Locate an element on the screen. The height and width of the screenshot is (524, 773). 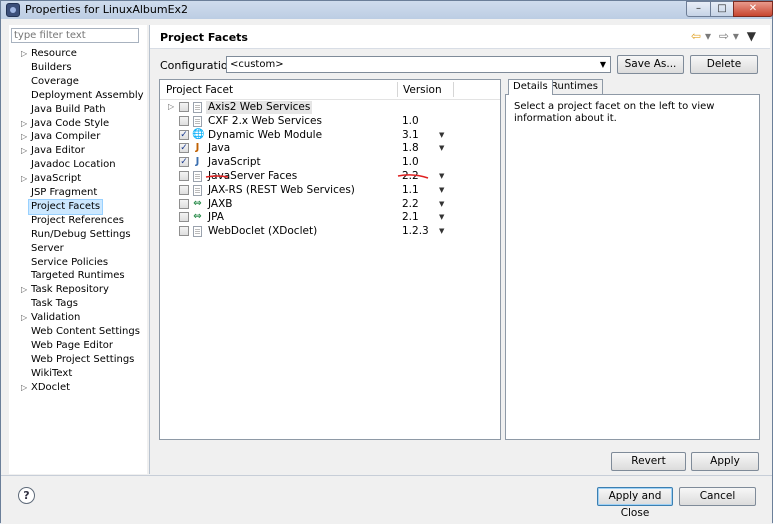
tree-item-project-references: Project References is located at coordinates (77, 221).